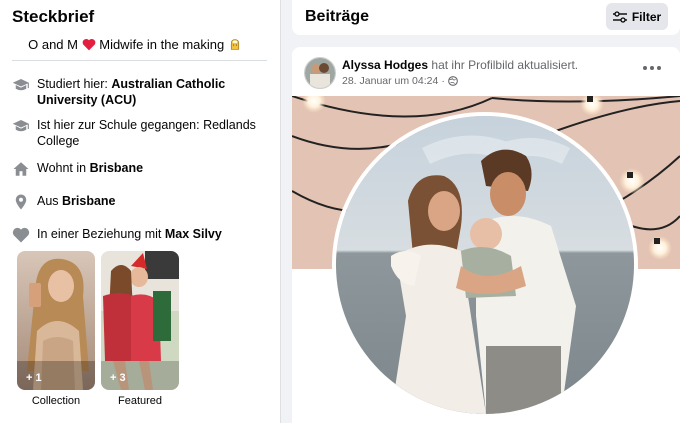 This screenshot has height=423, width=680. I want to click on avatar-image, so click(320, 73).